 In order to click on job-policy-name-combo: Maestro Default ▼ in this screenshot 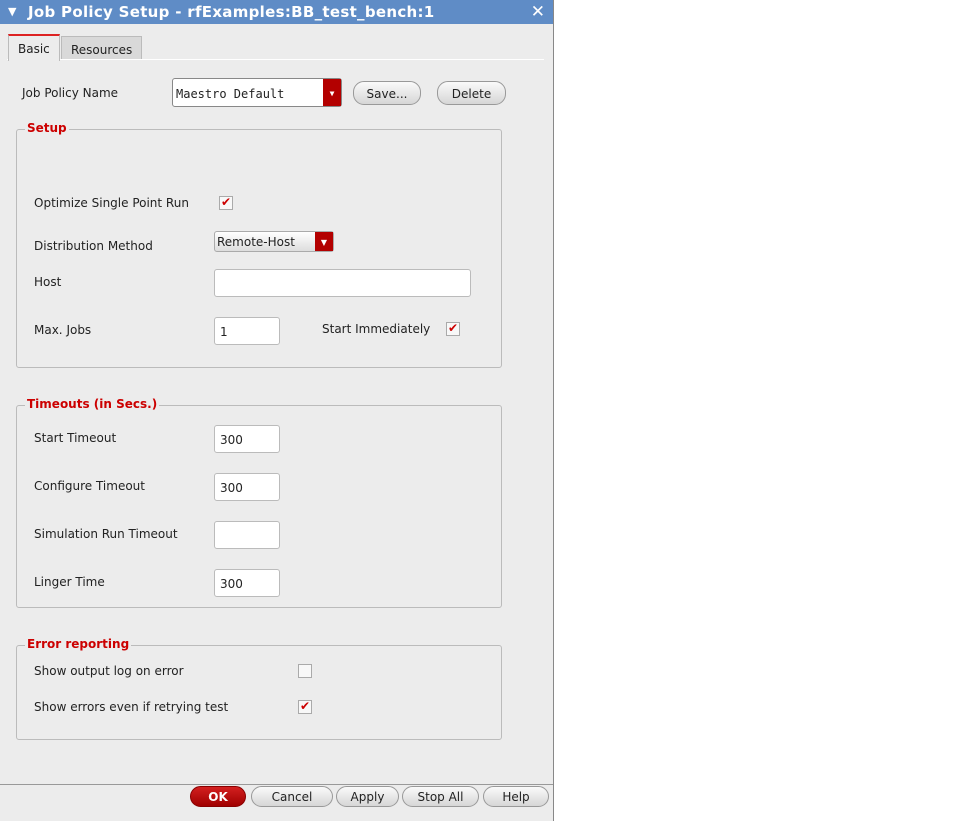, I will do `click(257, 92)`.